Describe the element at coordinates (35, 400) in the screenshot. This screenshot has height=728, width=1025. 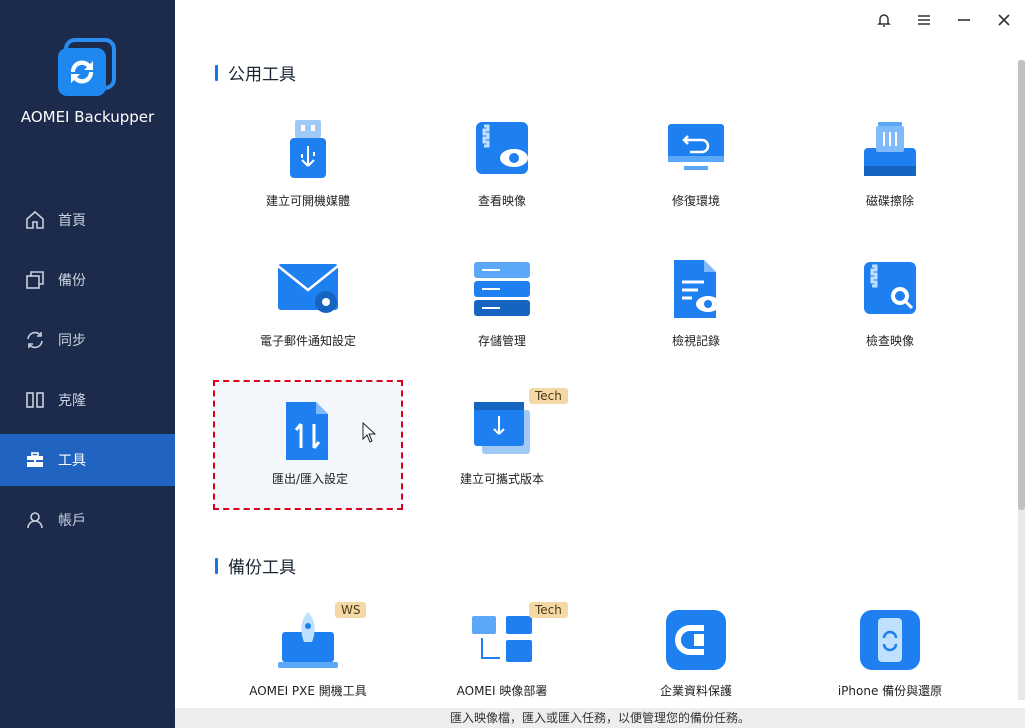
I see `clone-icon` at that location.